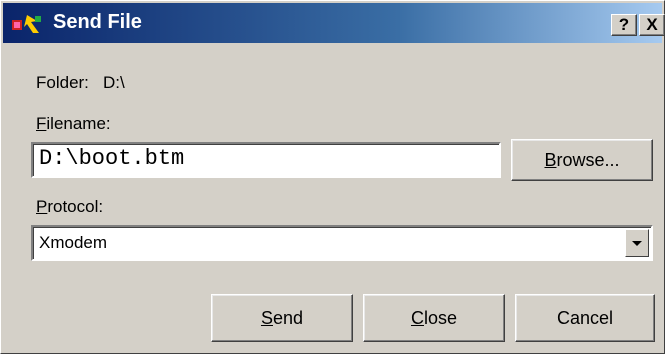 This screenshot has width=667, height=356. Describe the element at coordinates (652, 25) in the screenshot. I see `close-window-button: X` at that location.